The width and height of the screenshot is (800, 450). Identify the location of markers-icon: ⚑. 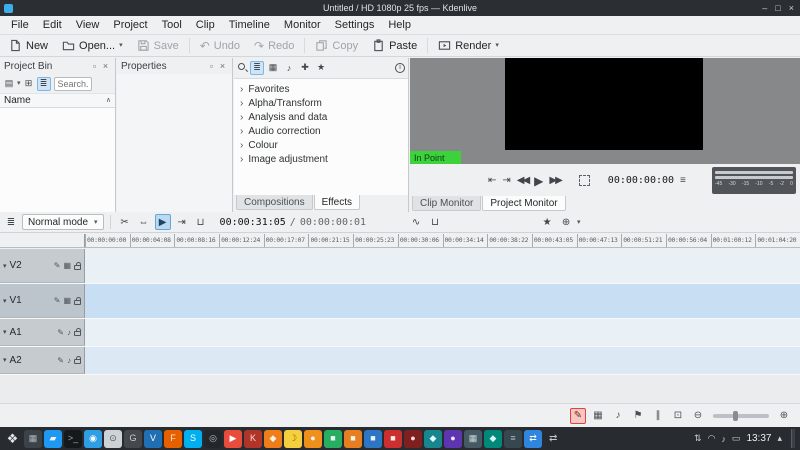
(638, 416).